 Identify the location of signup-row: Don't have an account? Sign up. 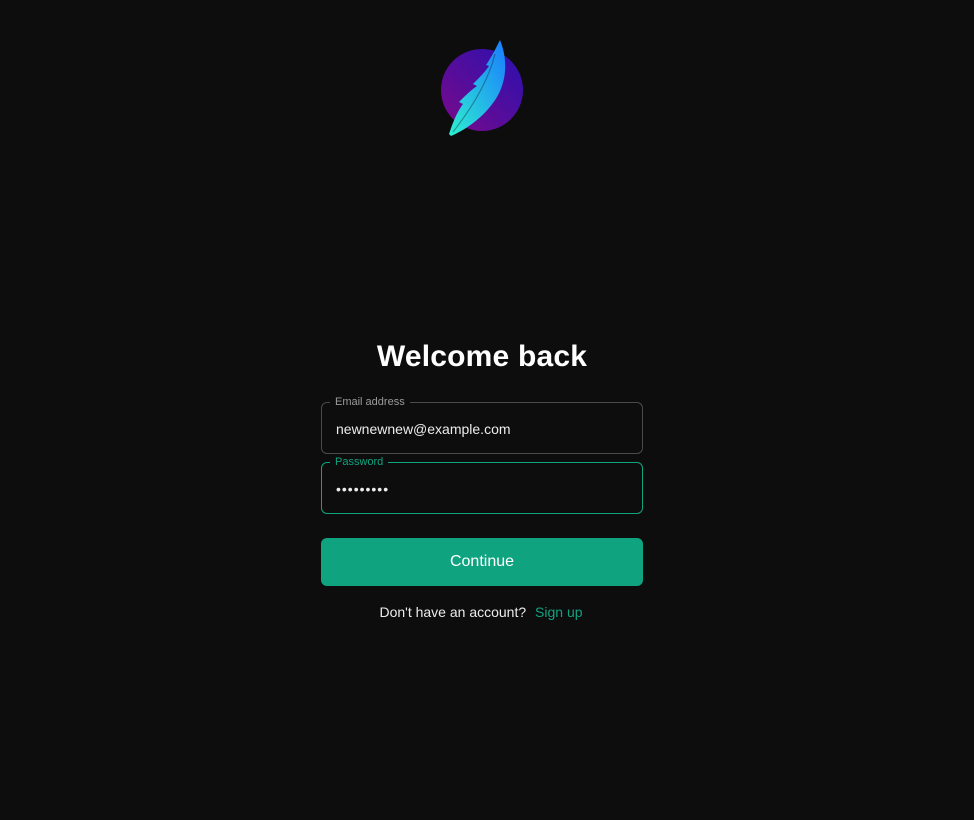
(481, 612).